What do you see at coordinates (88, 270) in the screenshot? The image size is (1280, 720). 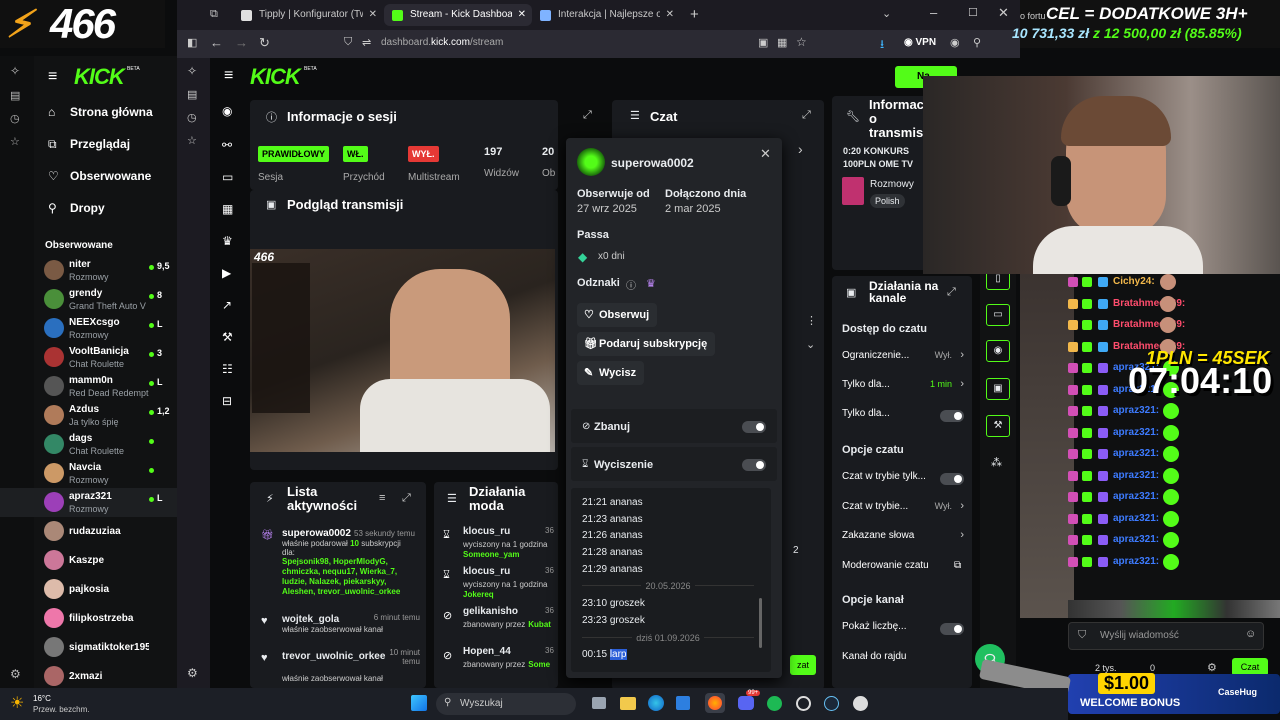 I see `followed-channel: niter Rozmowy 9,5` at bounding box center [88, 270].